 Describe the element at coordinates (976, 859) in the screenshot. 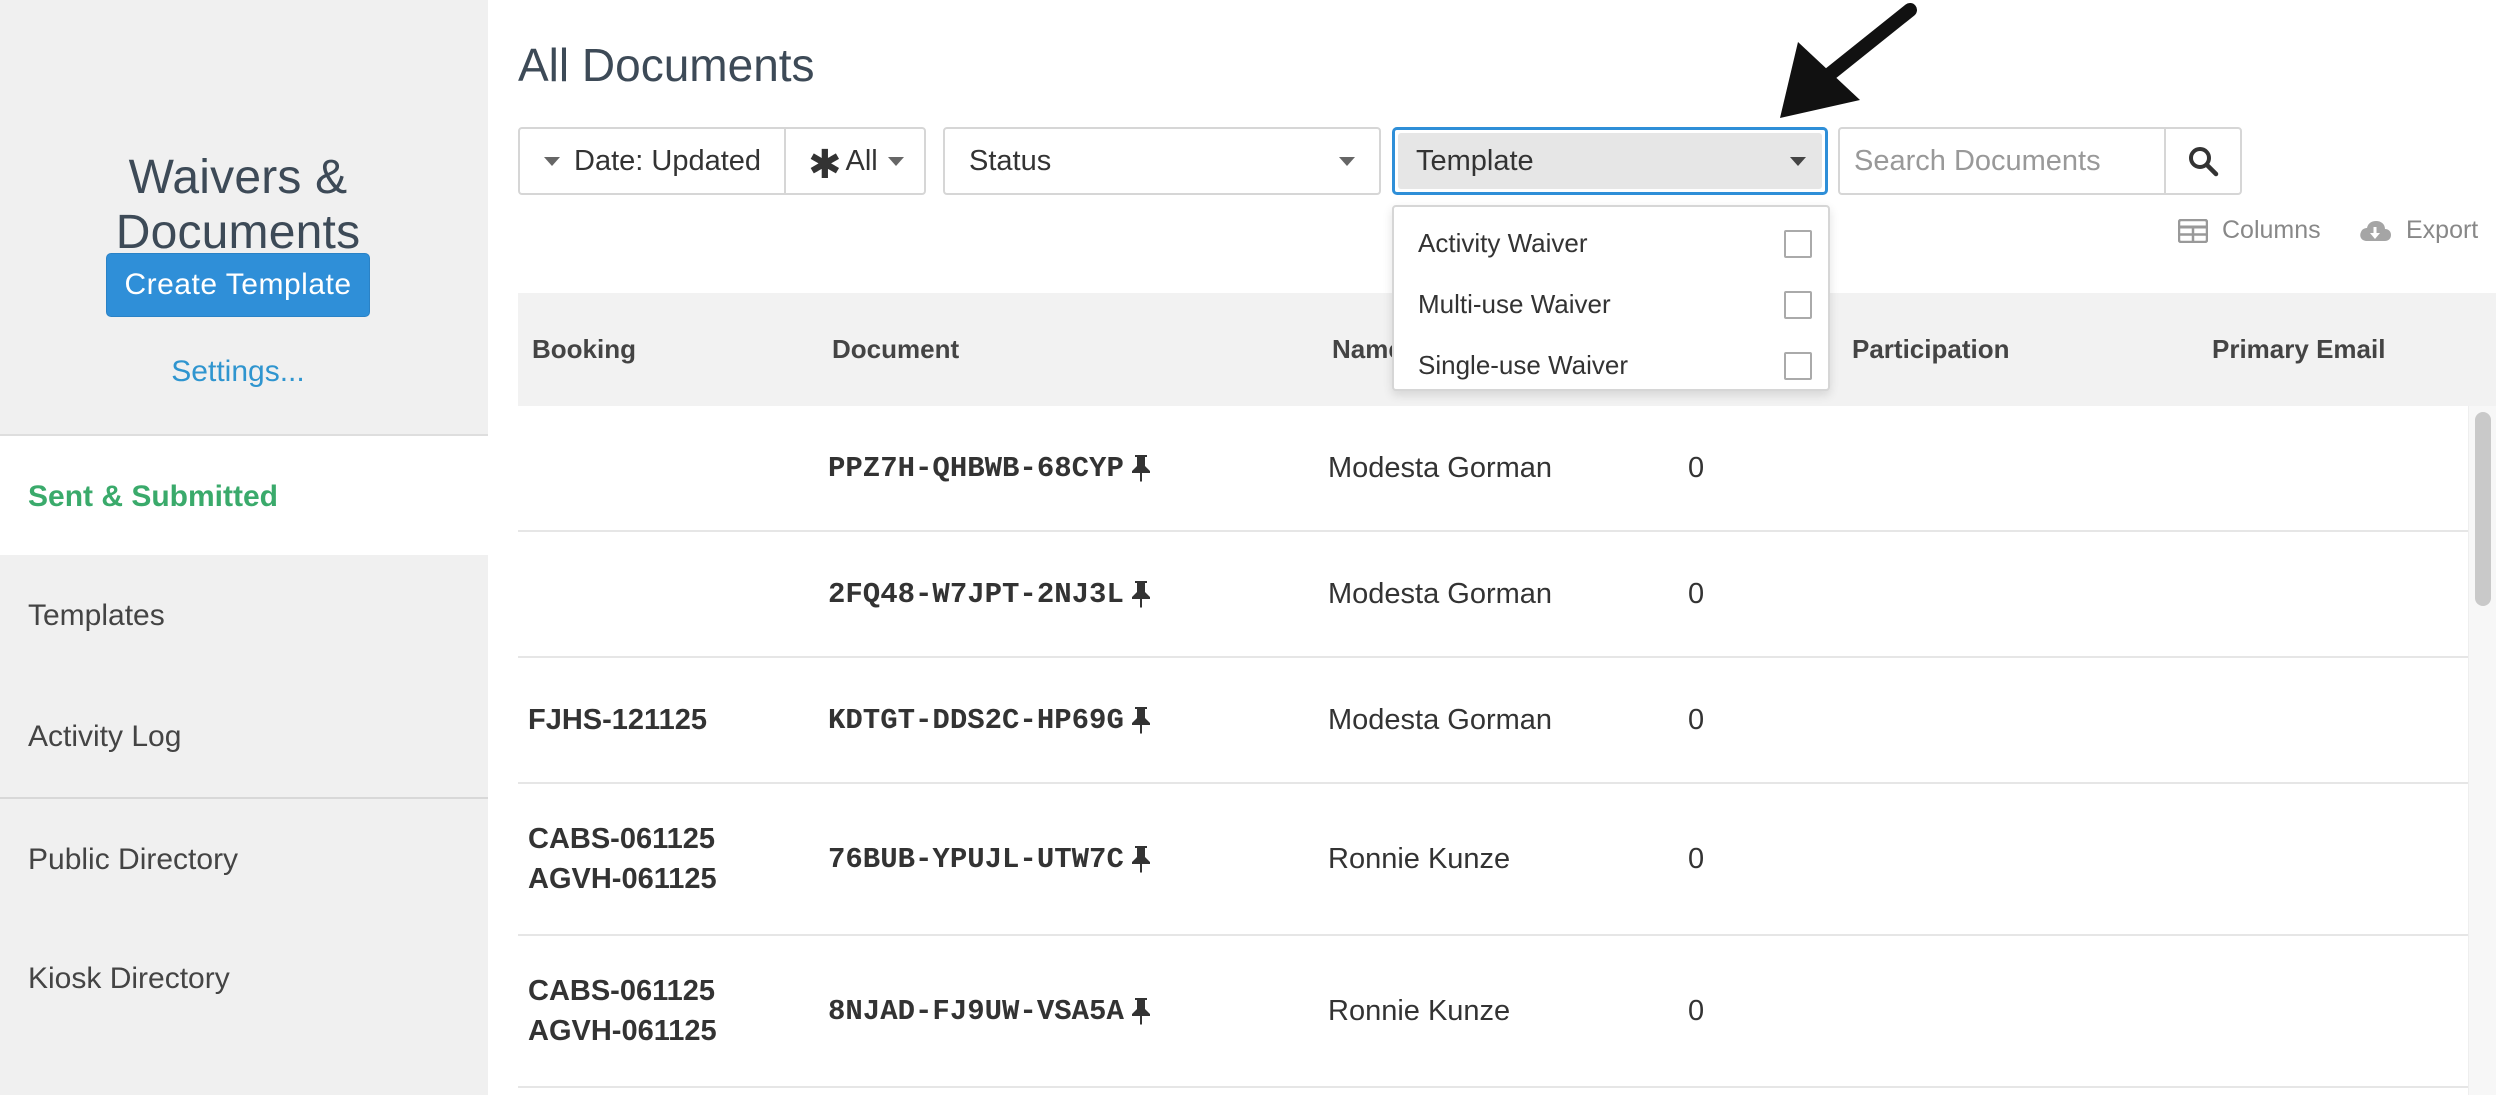

I see `document-id: 76BUB-YPUJL-UTW7C` at that location.